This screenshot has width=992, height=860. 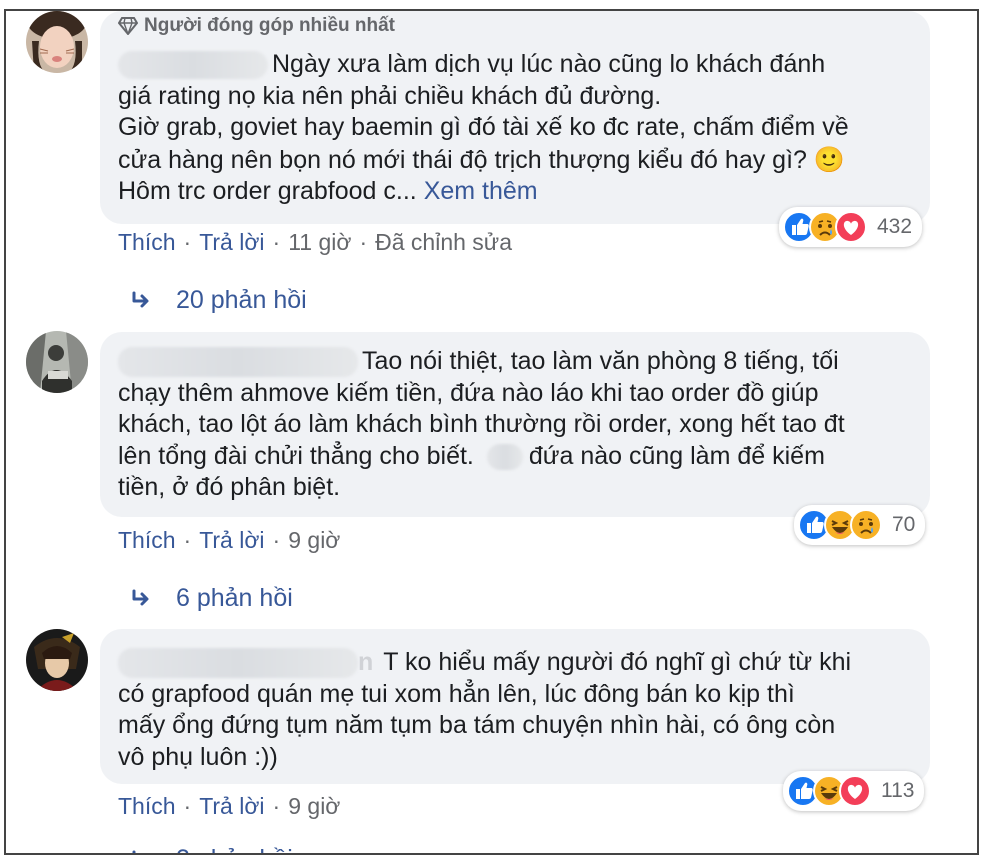 I want to click on reactions-summary: 432, so click(x=851, y=227).